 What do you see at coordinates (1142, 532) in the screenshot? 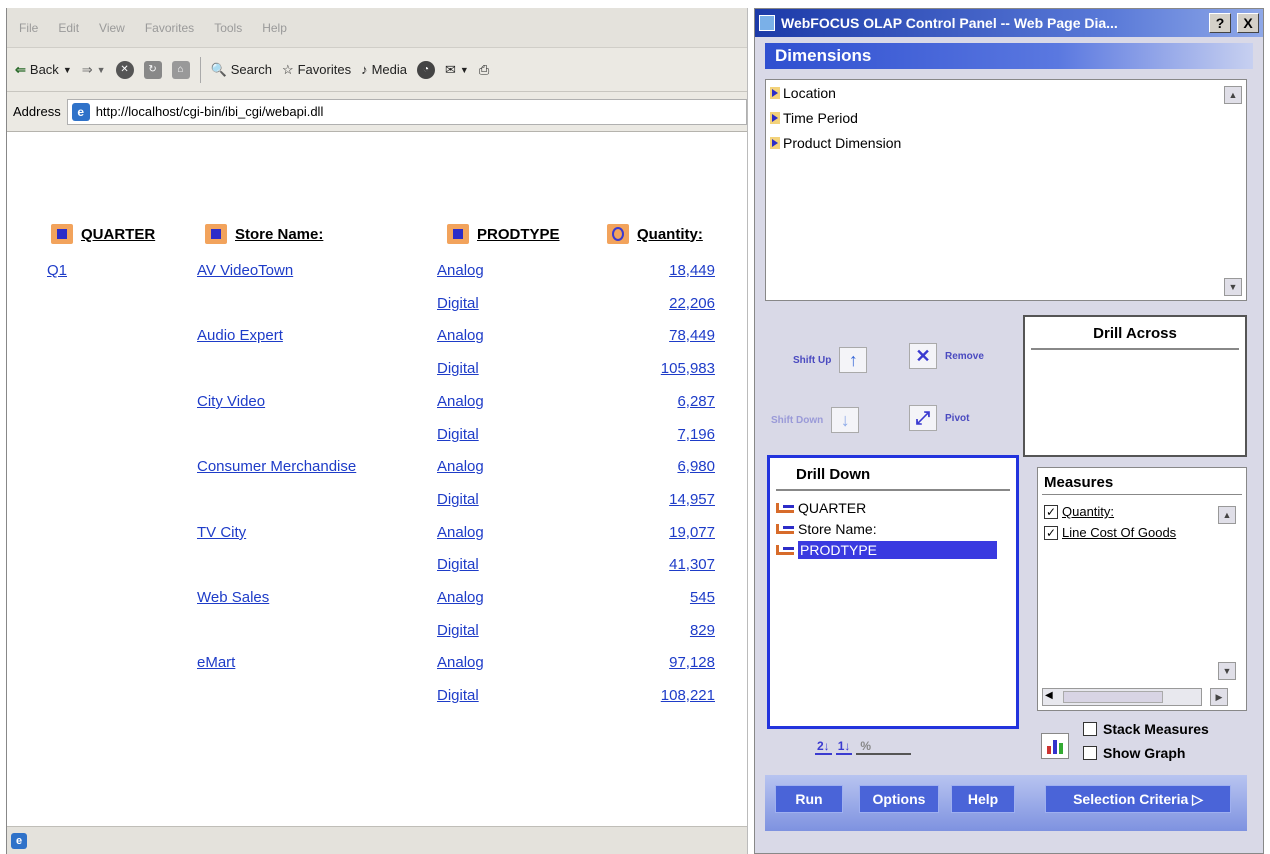
I see `measure-line-cost: ✓ Line Cost Of Goods` at bounding box center [1142, 532].